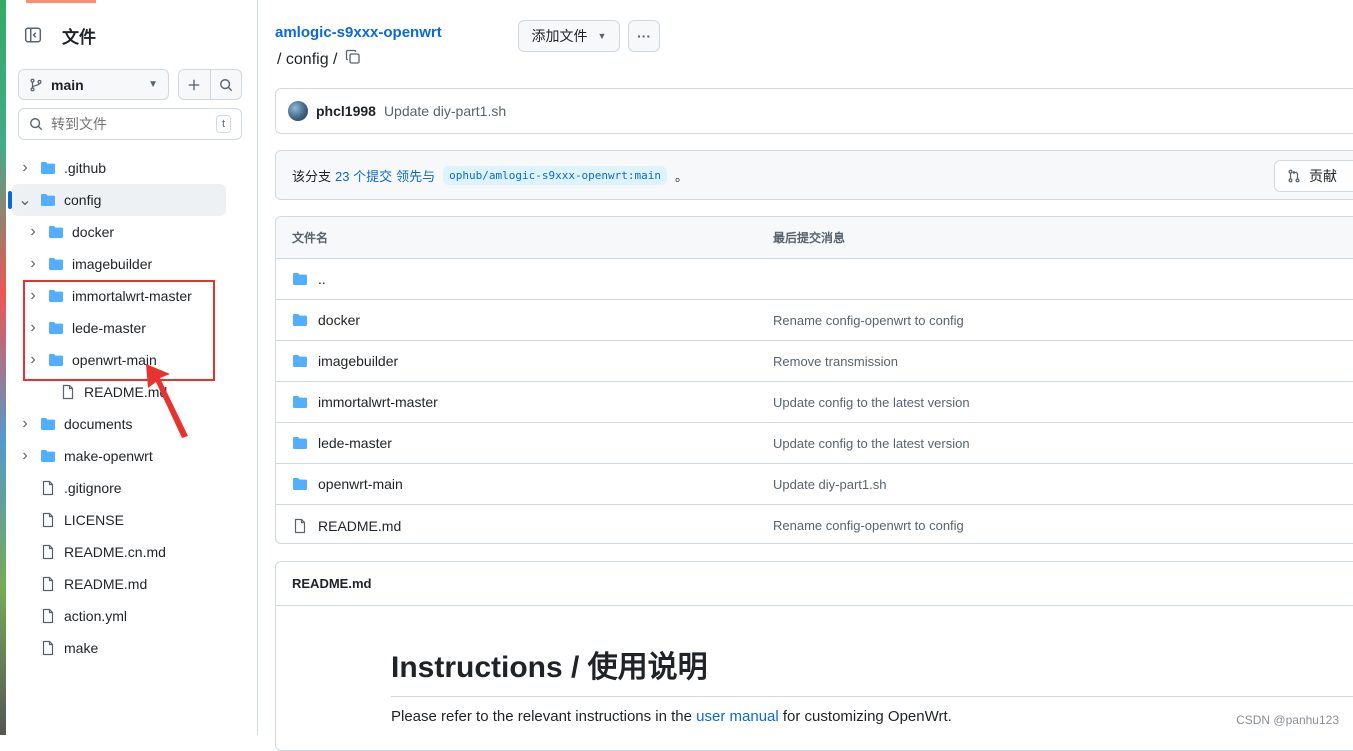  I want to click on tree-item: ›openwrt-main, so click(132, 360).